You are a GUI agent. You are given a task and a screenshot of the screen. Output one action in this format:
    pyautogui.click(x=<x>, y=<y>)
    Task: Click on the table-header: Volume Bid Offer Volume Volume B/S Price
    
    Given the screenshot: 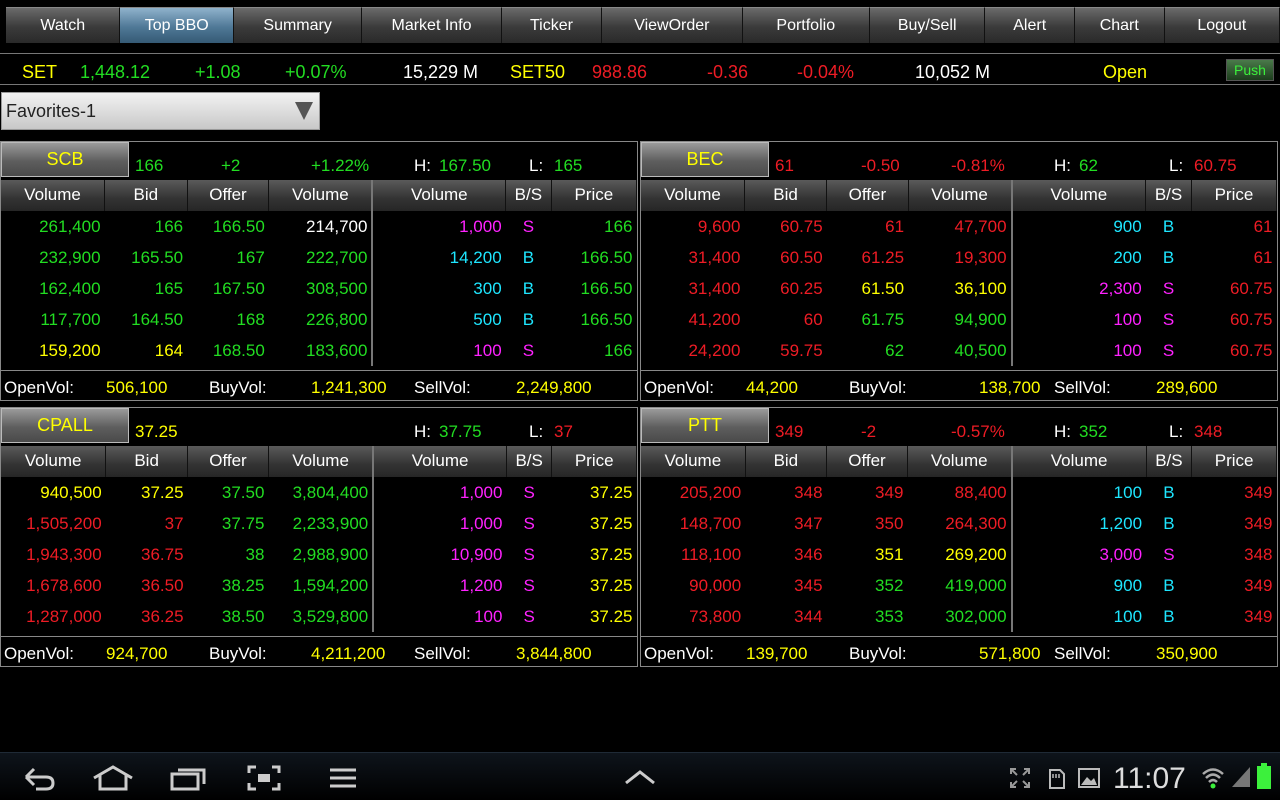 What is the action you would take?
    pyautogui.click(x=319, y=196)
    